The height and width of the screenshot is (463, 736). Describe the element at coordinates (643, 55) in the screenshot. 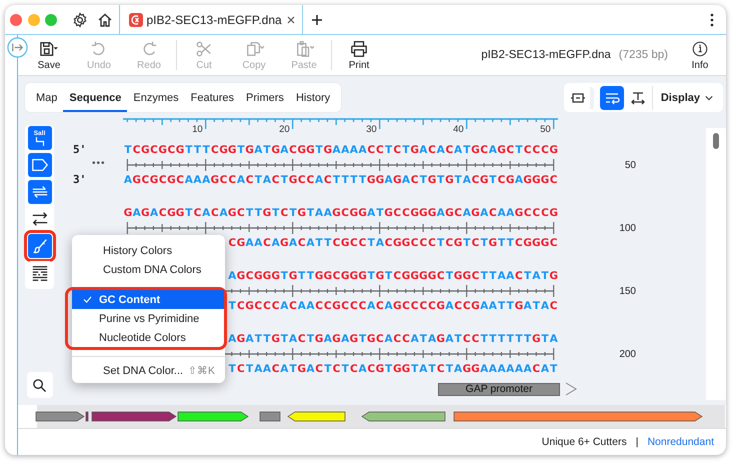

I see `sequence-length: (7235 bp)` at that location.